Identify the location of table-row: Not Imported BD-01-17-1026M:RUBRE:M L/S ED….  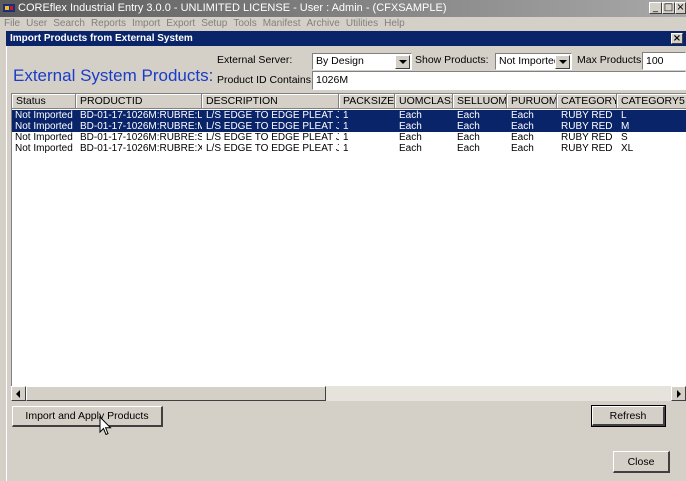
(349, 126).